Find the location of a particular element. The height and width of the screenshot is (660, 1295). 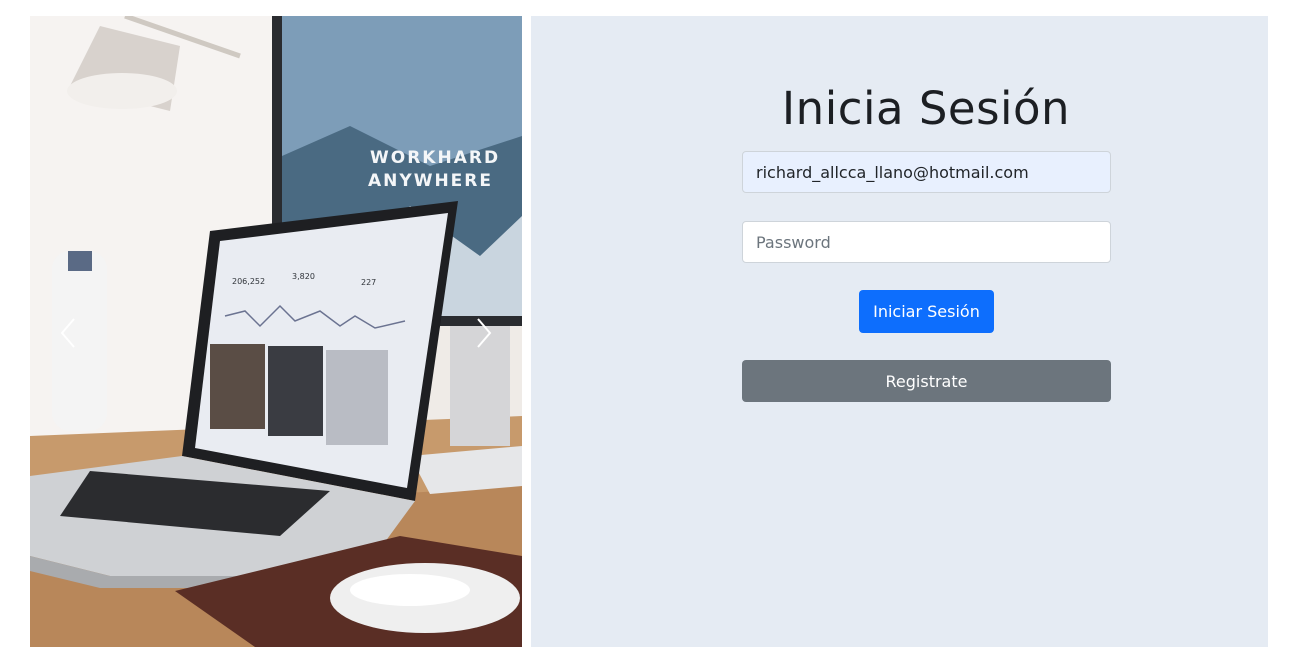

password-input is located at coordinates (926, 242).